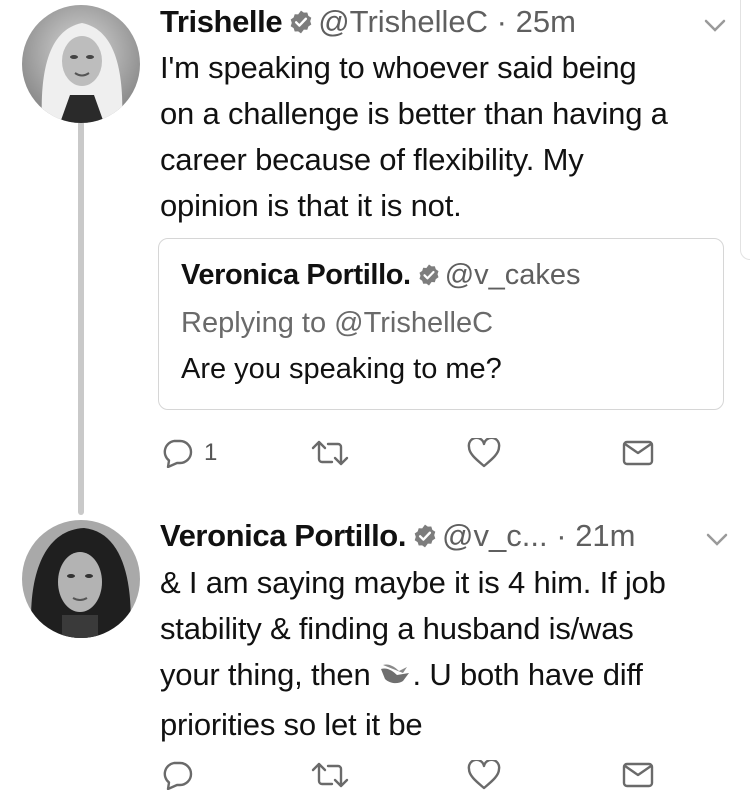  What do you see at coordinates (221, 21) in the screenshot?
I see `display-name: Trishelle` at bounding box center [221, 21].